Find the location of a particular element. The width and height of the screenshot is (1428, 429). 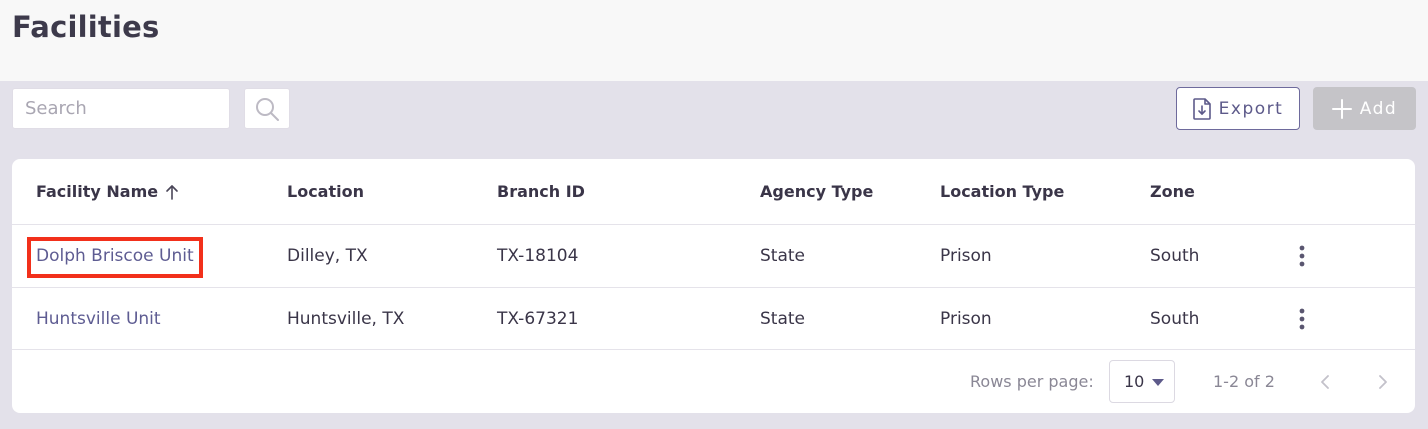

table-pagination: Rows per page: 10 1-2 of 2 is located at coordinates (713, 381).